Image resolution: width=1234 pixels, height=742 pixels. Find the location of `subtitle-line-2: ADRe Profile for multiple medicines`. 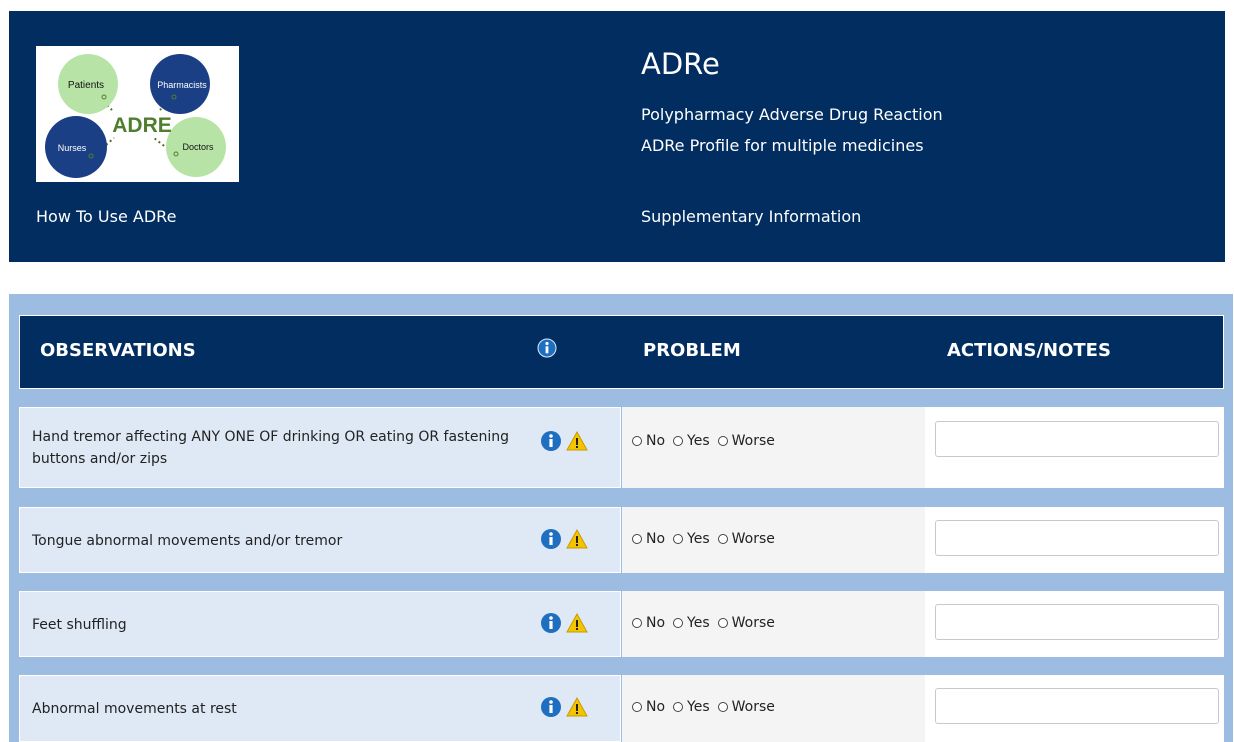

subtitle-line-2: ADRe Profile for multiple medicines is located at coordinates (782, 145).